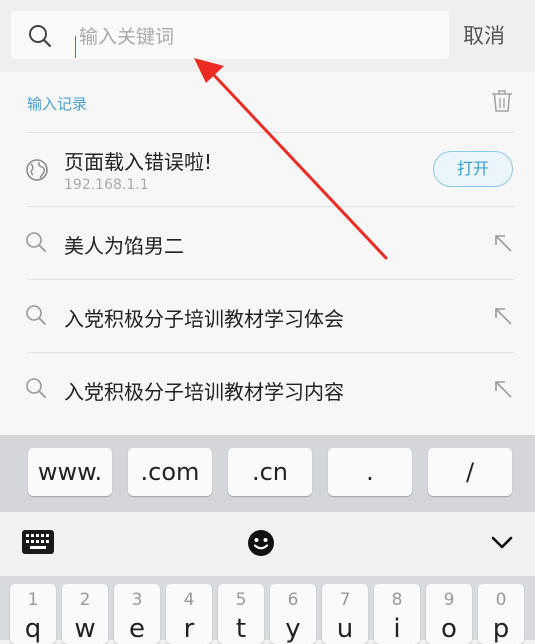  Describe the element at coordinates (38, 542) in the screenshot. I see `keyboard-icon` at that location.